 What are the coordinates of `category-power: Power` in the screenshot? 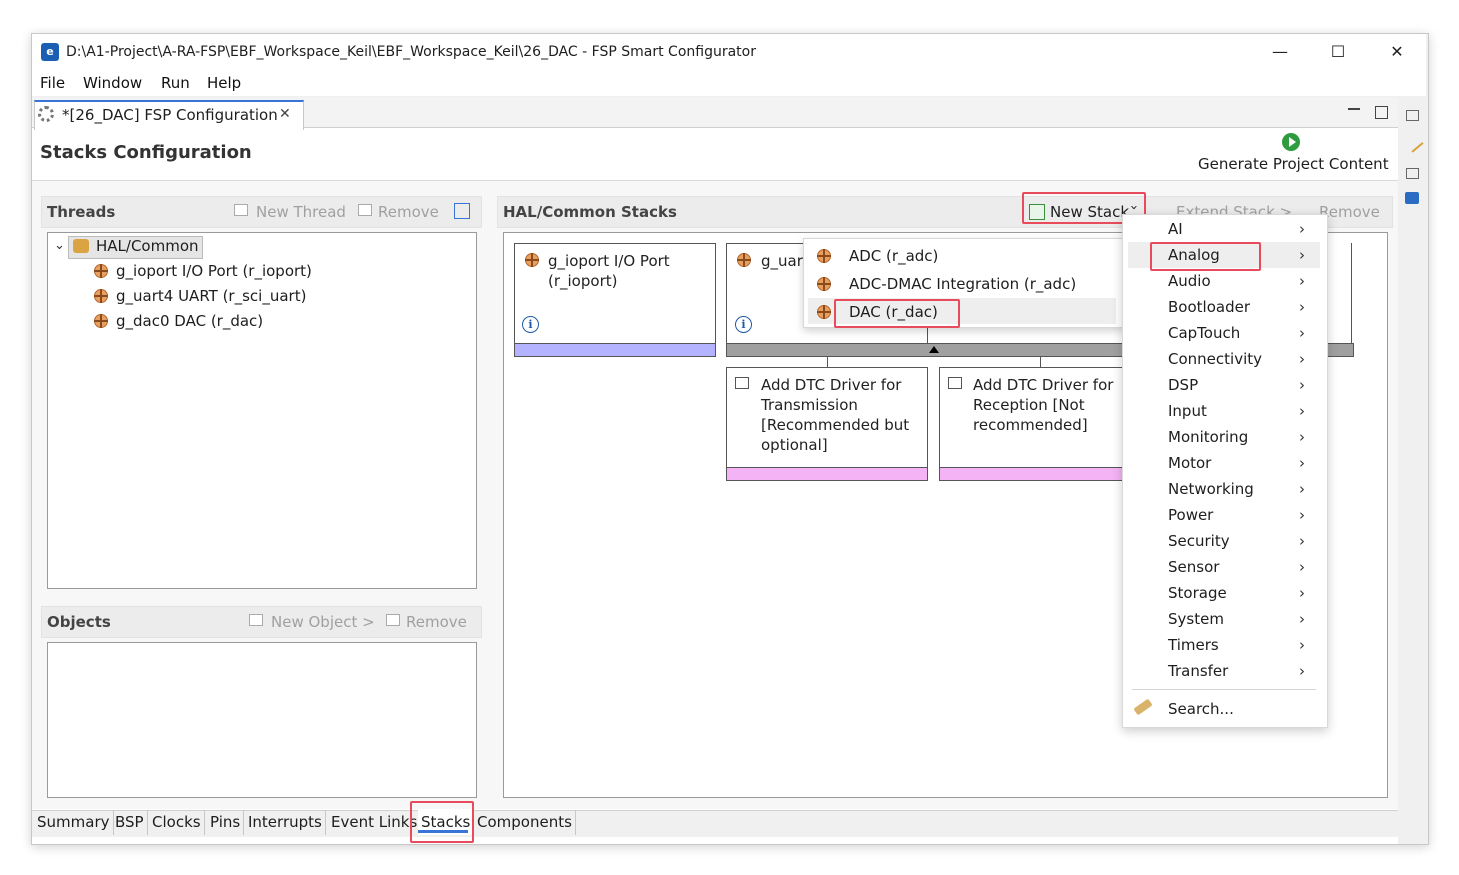 It's located at (1190, 515).